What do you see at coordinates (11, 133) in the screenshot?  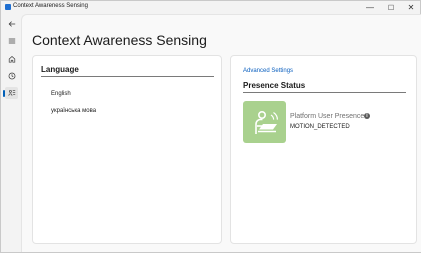 I see `navigation-rail` at bounding box center [11, 133].